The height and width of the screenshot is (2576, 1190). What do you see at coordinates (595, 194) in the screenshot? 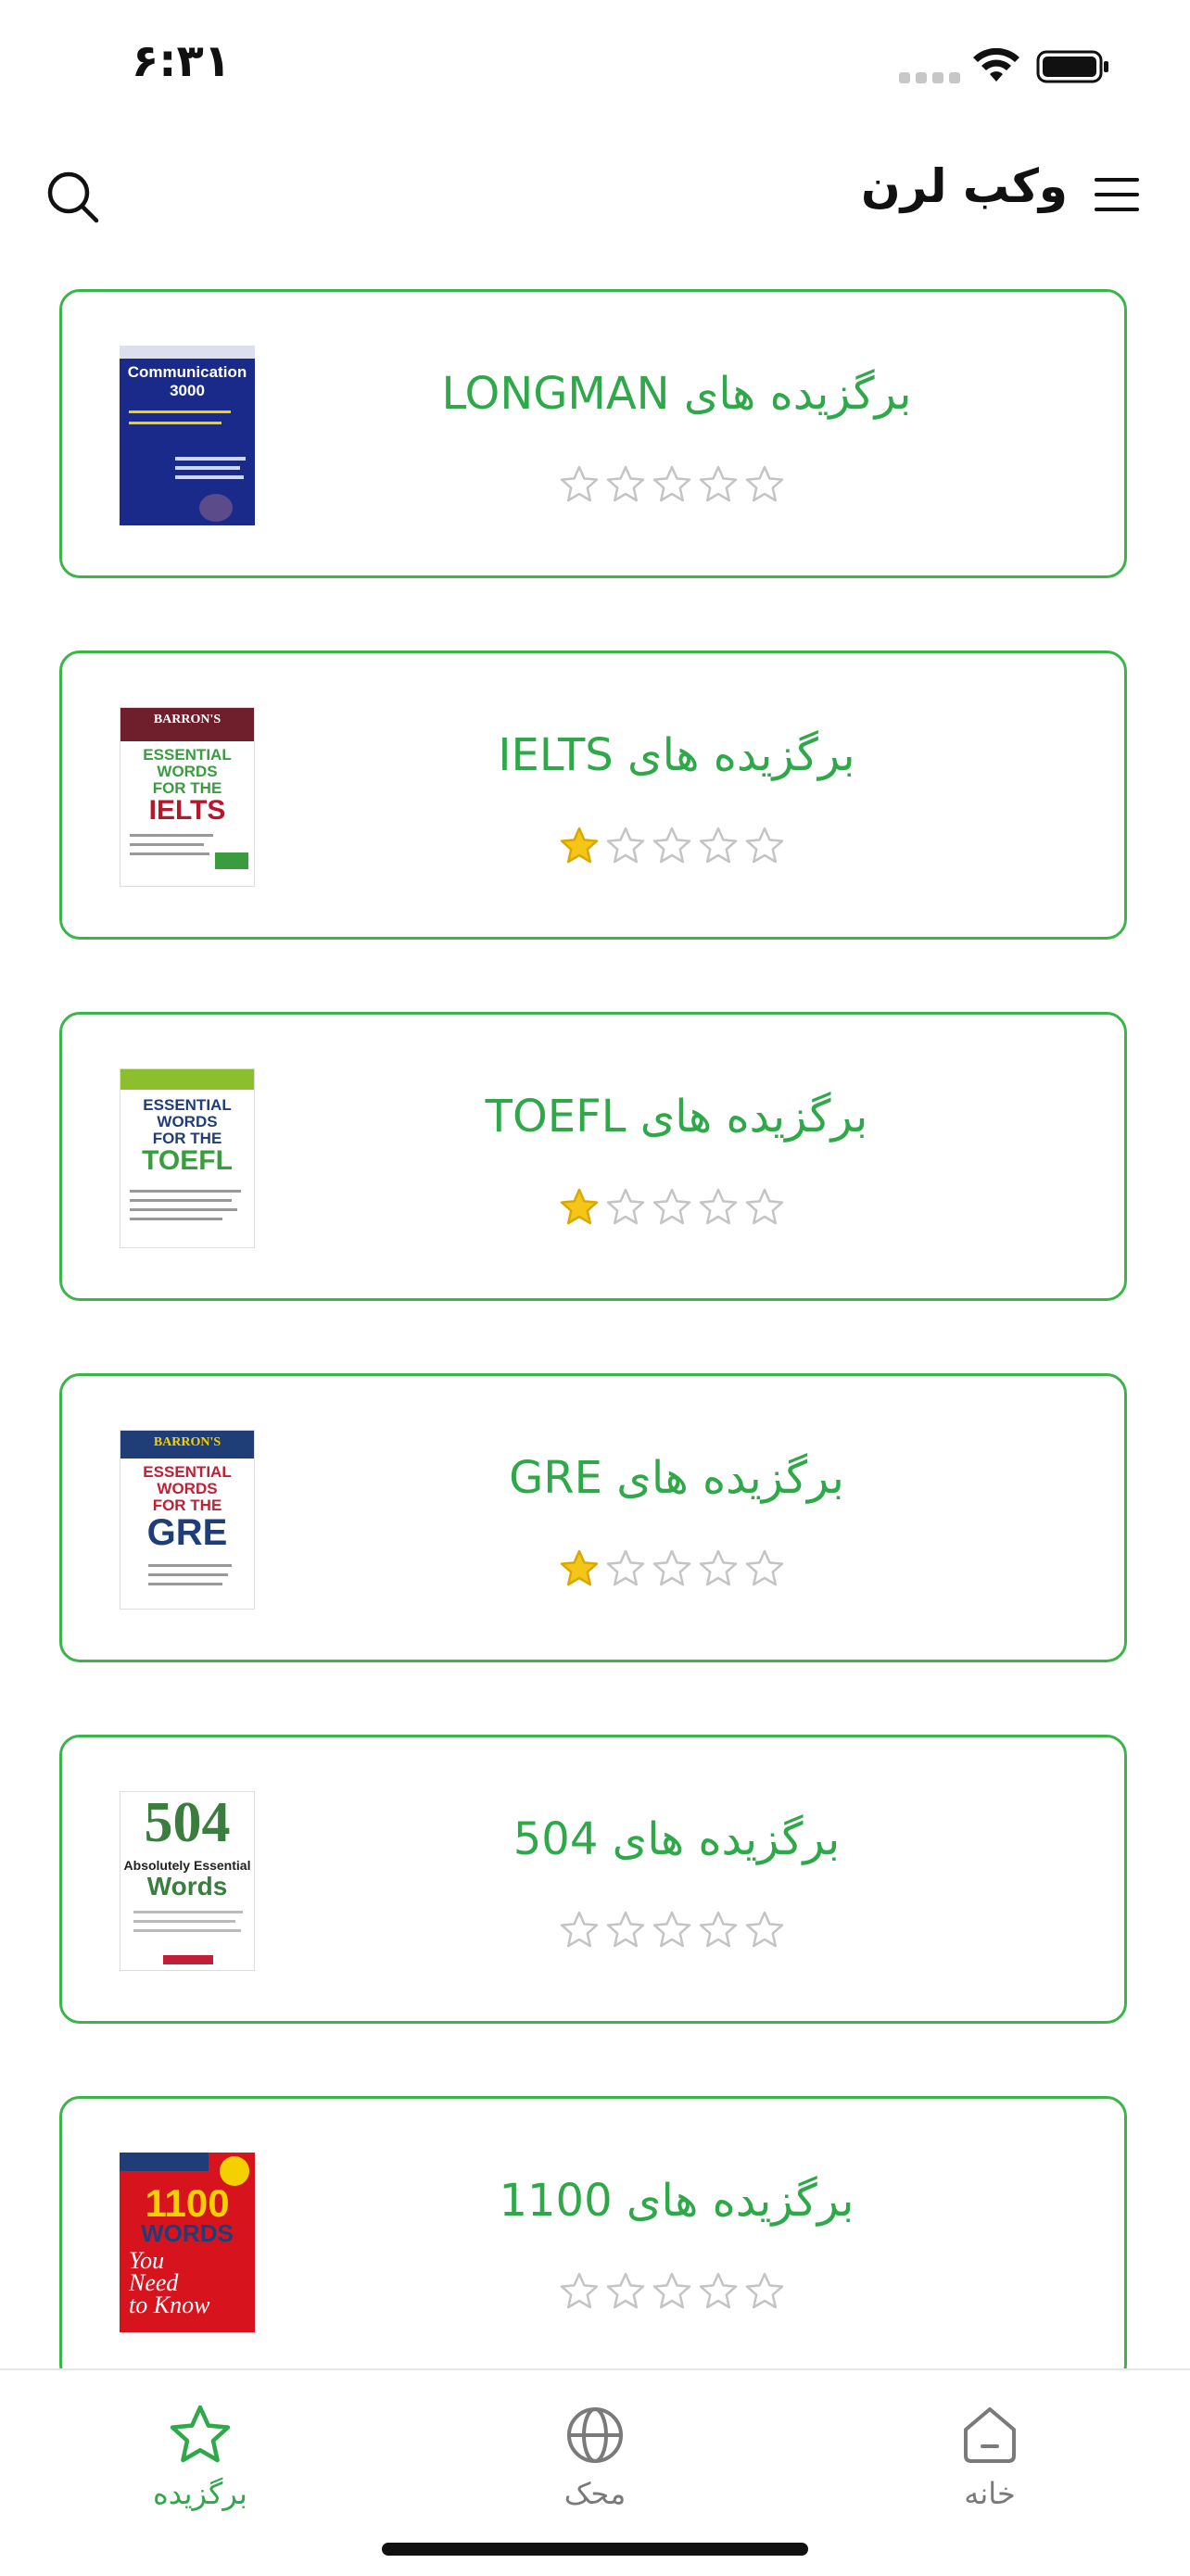
I see `app-header: وکب لرن` at bounding box center [595, 194].